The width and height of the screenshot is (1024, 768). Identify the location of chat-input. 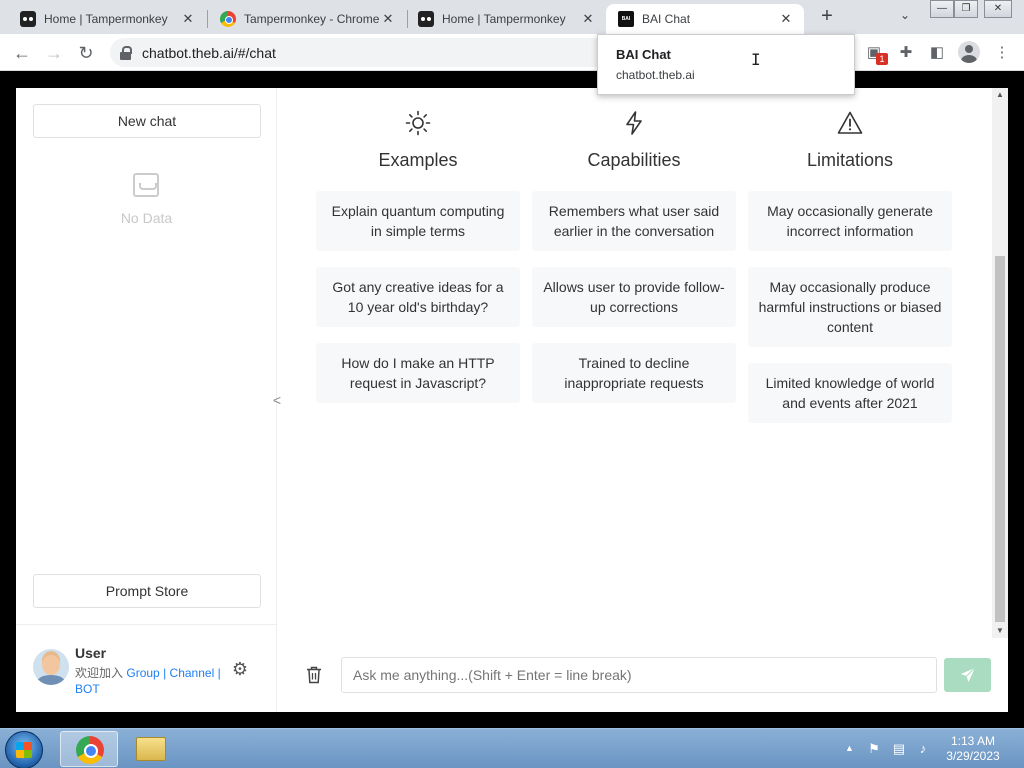
(639, 675).